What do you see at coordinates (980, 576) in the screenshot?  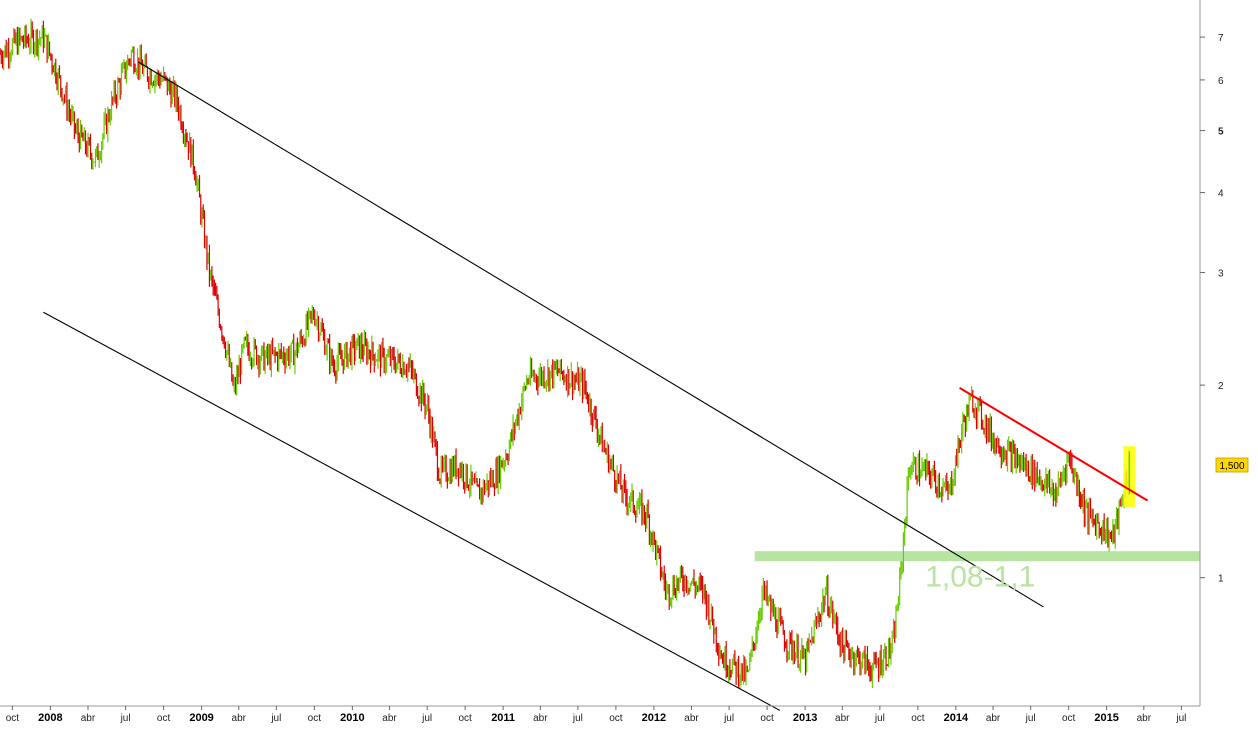 I see `support-zone-label: 1,08-1,1` at bounding box center [980, 576].